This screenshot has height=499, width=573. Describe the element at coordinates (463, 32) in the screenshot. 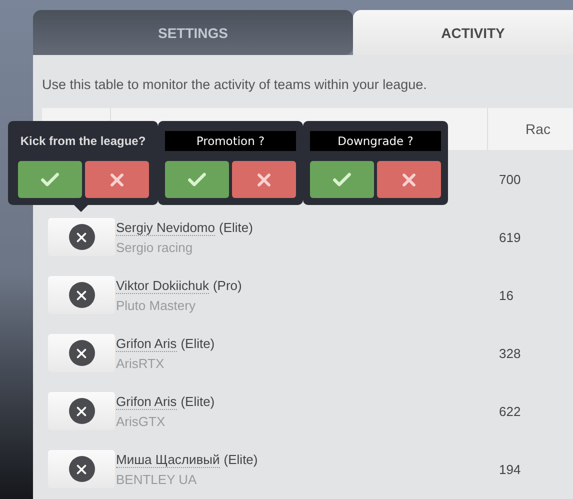

I see `tab: ACTIVITY` at that location.